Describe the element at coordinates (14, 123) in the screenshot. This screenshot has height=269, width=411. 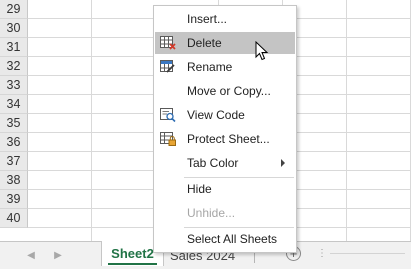
I see `row-header-35: 35` at that location.